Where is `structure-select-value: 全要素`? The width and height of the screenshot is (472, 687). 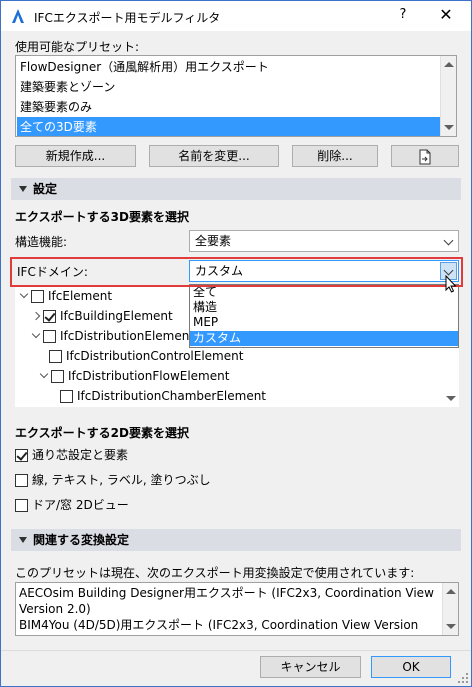
structure-select-value: 全要素 is located at coordinates (213, 241).